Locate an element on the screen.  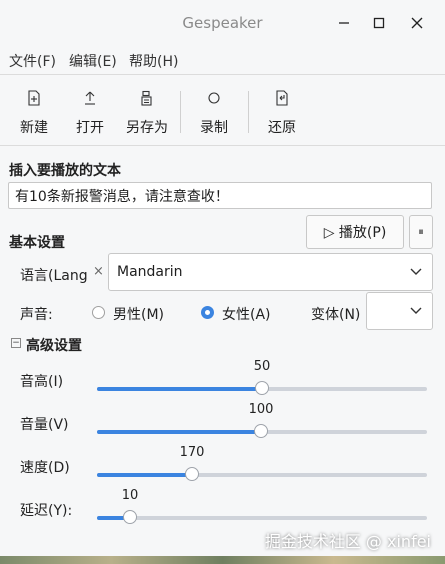
upload-icon is located at coordinates (90, 98).